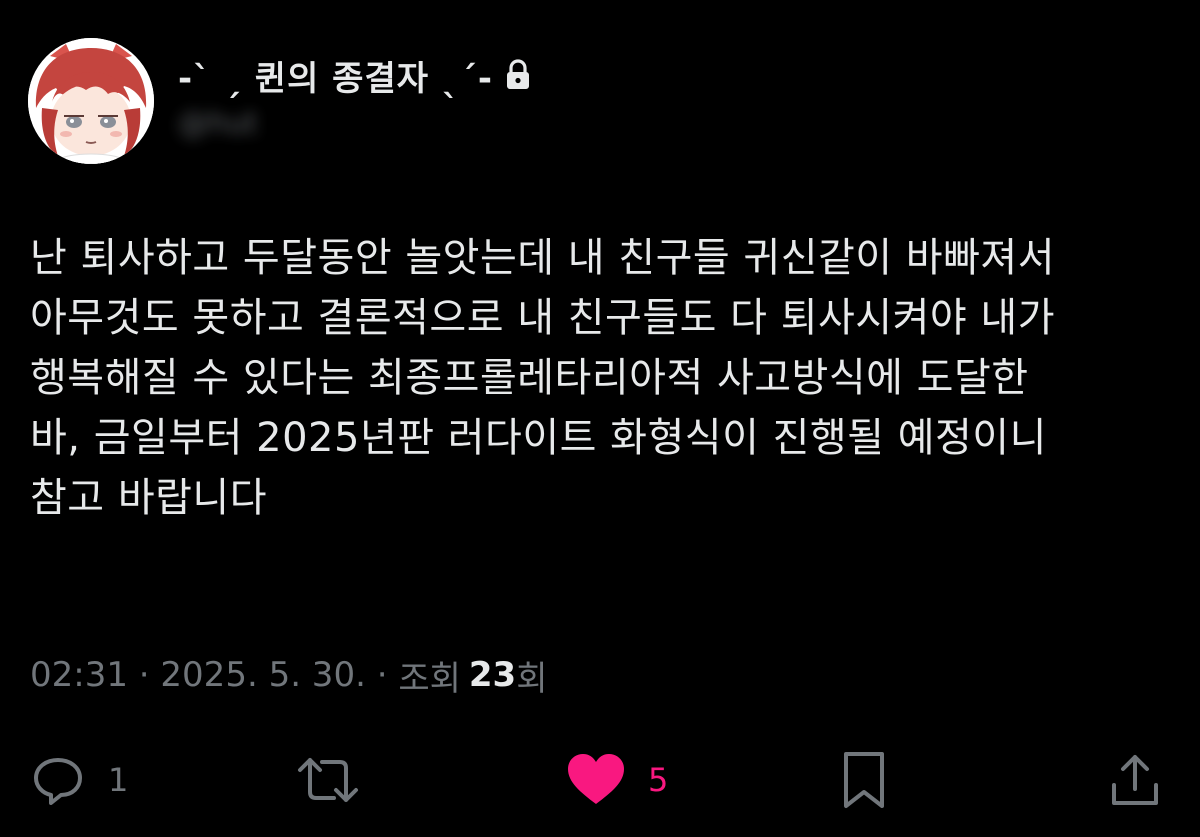 The height and width of the screenshot is (837, 1200). Describe the element at coordinates (518, 75) in the screenshot. I see `lock-icon` at that location.